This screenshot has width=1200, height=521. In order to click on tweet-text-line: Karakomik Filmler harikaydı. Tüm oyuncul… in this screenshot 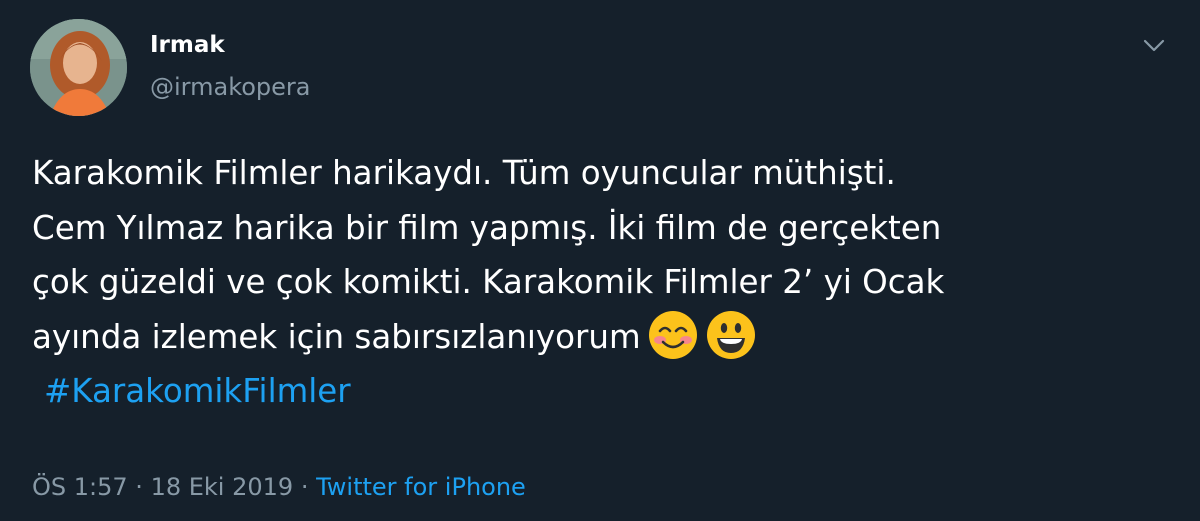, I will do `click(464, 173)`.